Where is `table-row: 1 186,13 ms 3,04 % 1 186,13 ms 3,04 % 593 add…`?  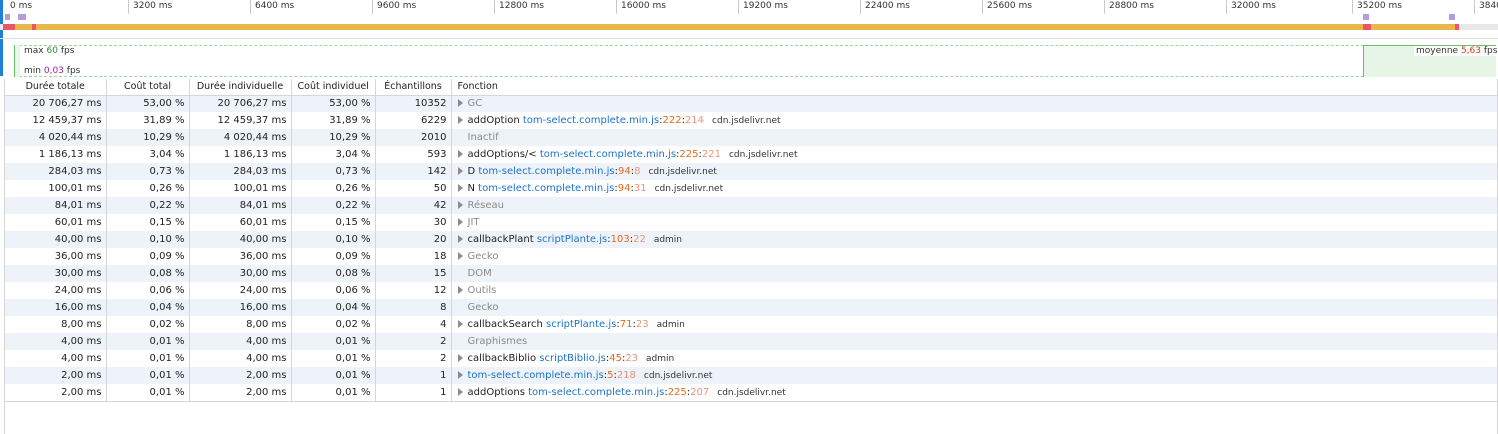 table-row: 1 186,13 ms 3,04 % 1 186,13 ms 3,04 % 593 add… is located at coordinates (751, 154).